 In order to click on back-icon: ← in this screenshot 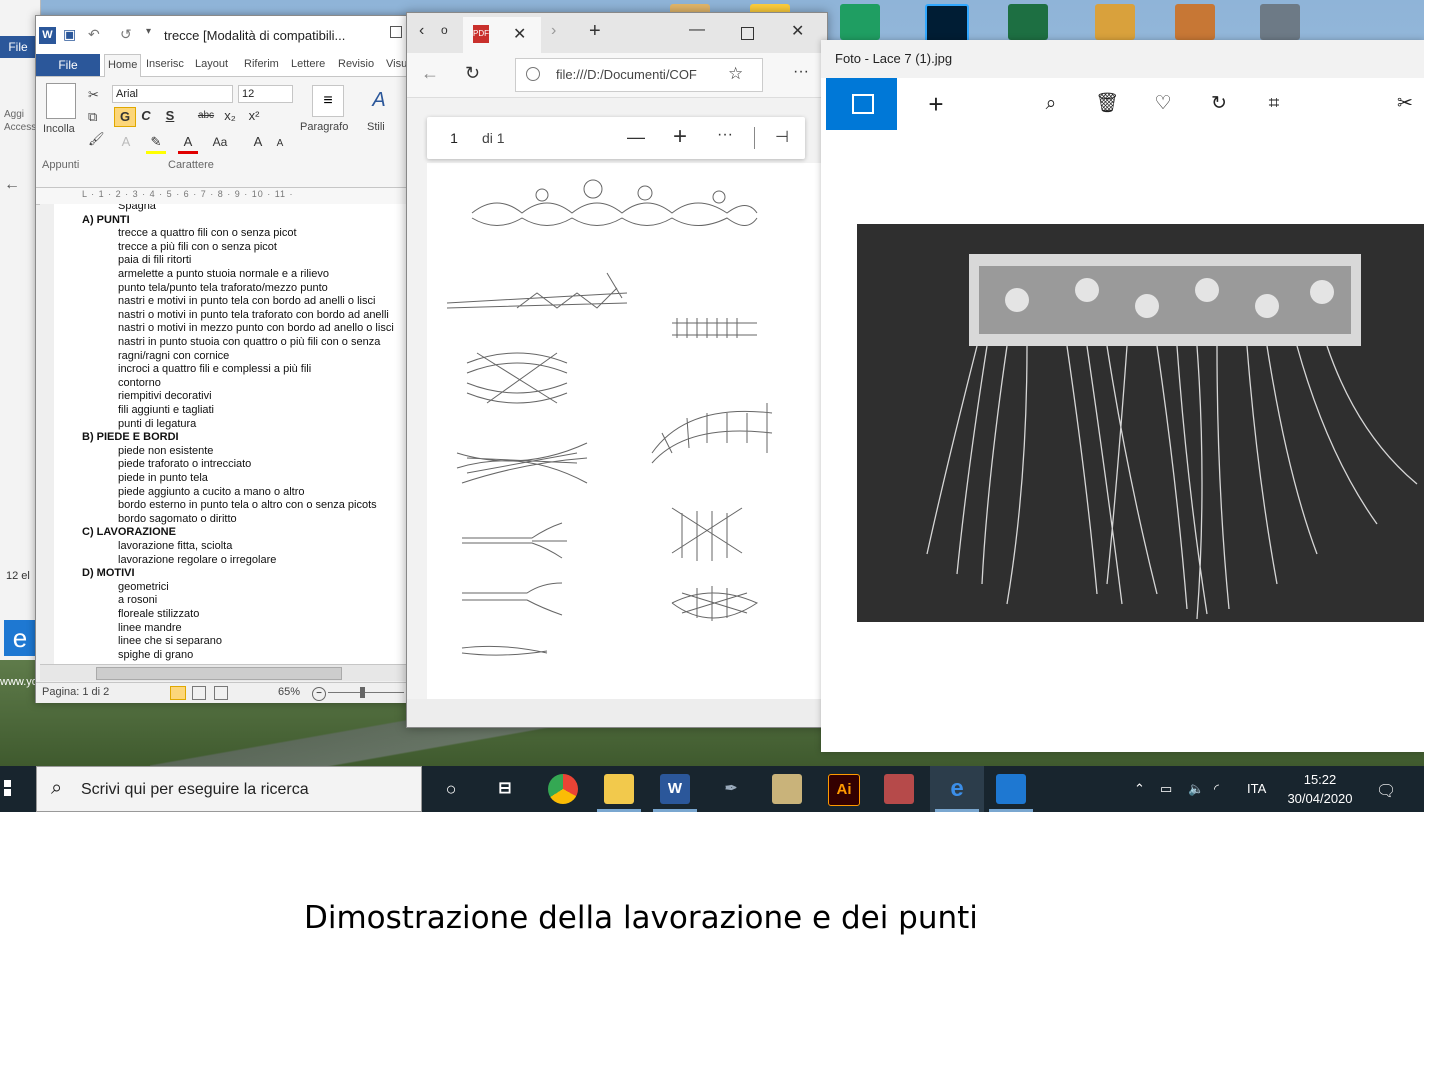, I will do `click(430, 73)`.